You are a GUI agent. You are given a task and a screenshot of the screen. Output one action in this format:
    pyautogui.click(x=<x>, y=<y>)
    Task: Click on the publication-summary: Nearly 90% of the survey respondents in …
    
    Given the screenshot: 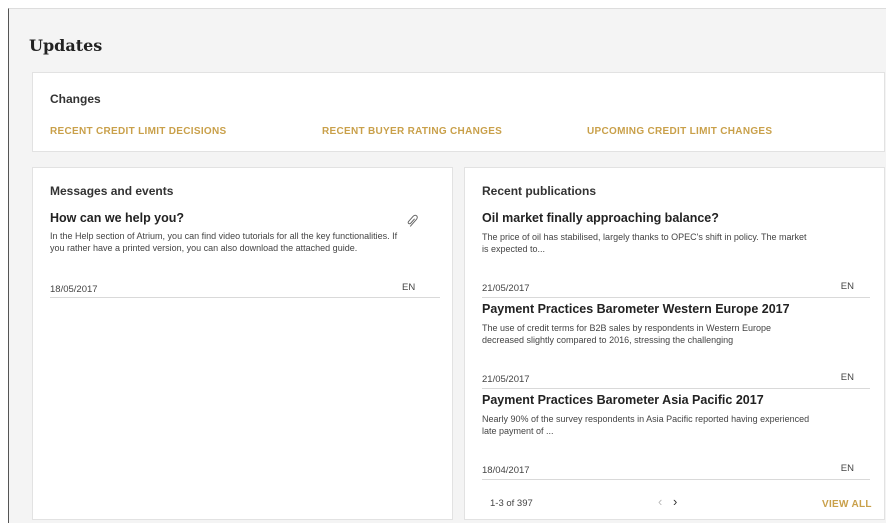 What is the action you would take?
    pyautogui.click(x=646, y=425)
    